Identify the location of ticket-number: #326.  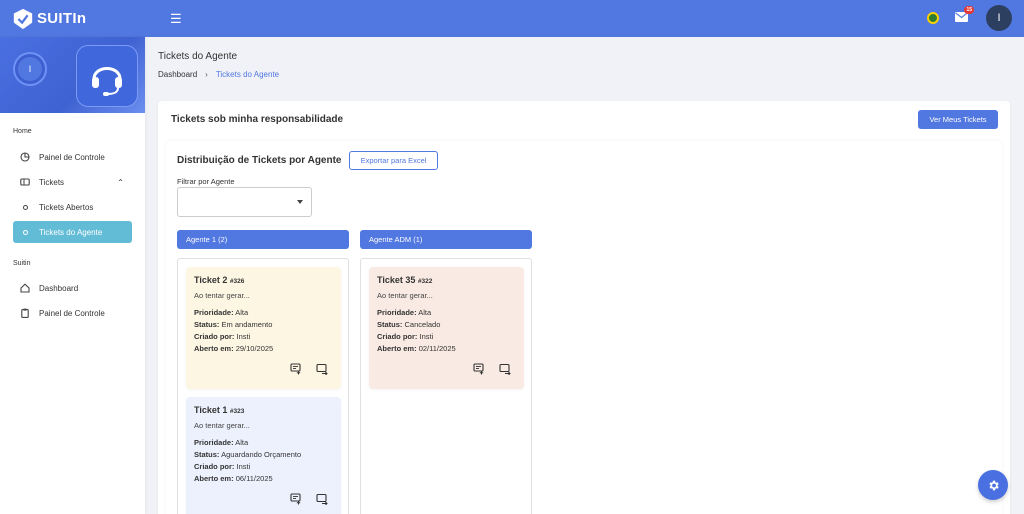
(237, 281).